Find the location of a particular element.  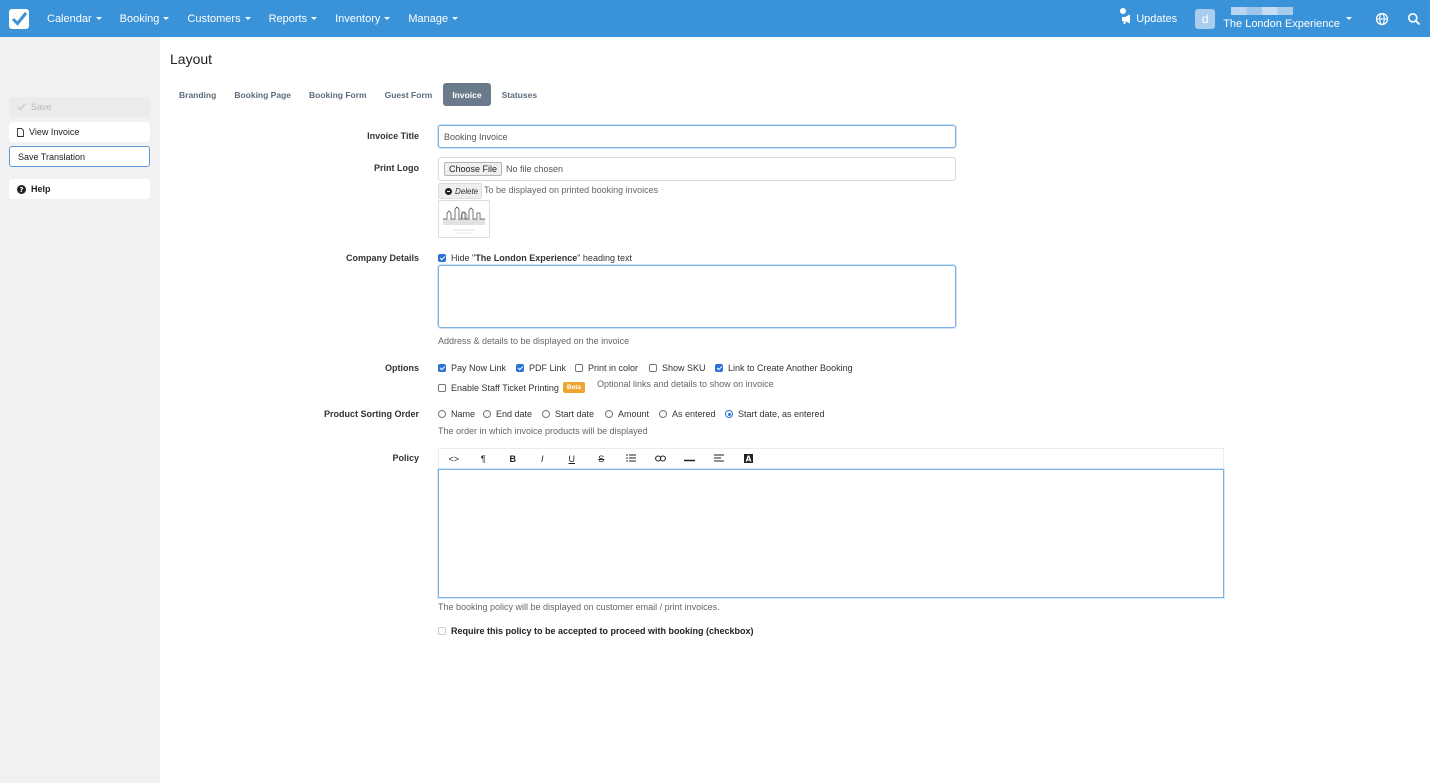

policy-label: Policy is located at coordinates (405, 458).